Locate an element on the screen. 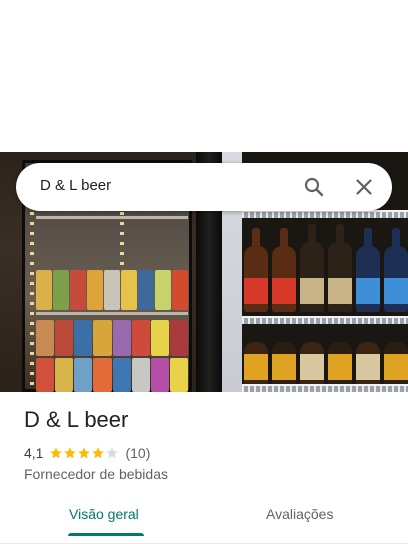  close-icon is located at coordinates (364, 187).